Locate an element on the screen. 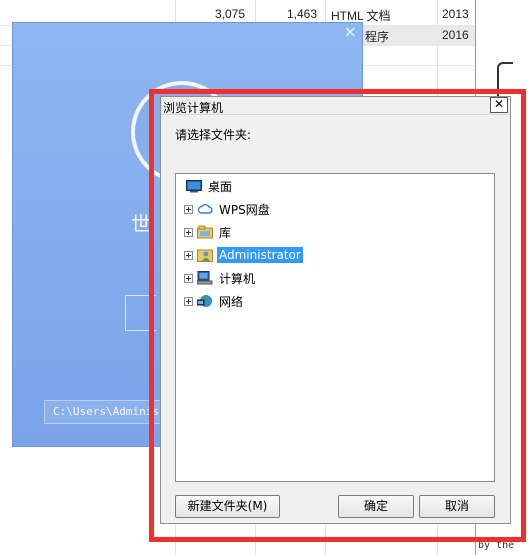 The height and width of the screenshot is (555, 528). app-title: 世 is located at coordinates (141, 224).